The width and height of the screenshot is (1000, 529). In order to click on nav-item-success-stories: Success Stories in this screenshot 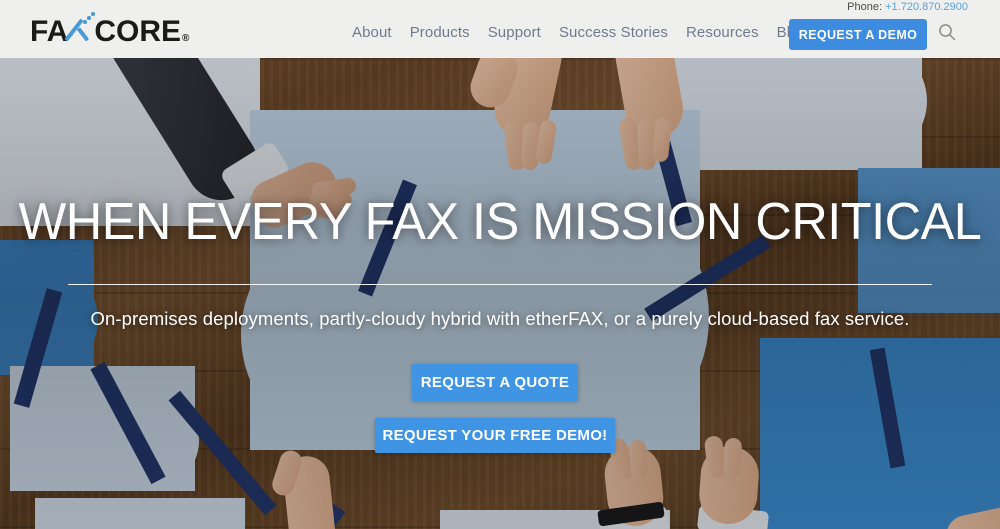, I will do `click(613, 32)`.